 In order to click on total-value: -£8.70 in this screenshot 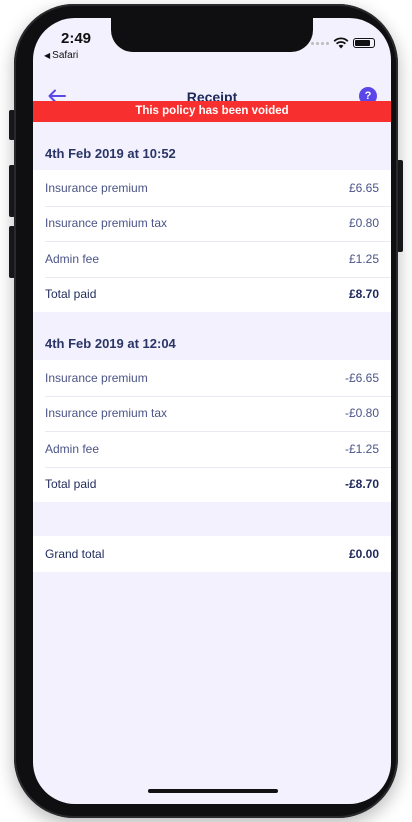, I will do `click(361, 484)`.